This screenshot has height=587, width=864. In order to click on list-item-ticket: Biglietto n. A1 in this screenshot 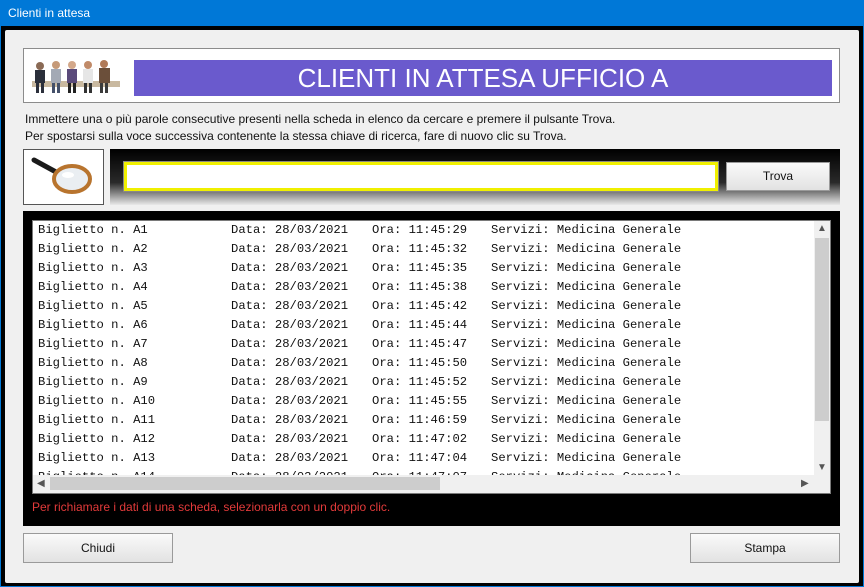, I will do `click(93, 230)`.